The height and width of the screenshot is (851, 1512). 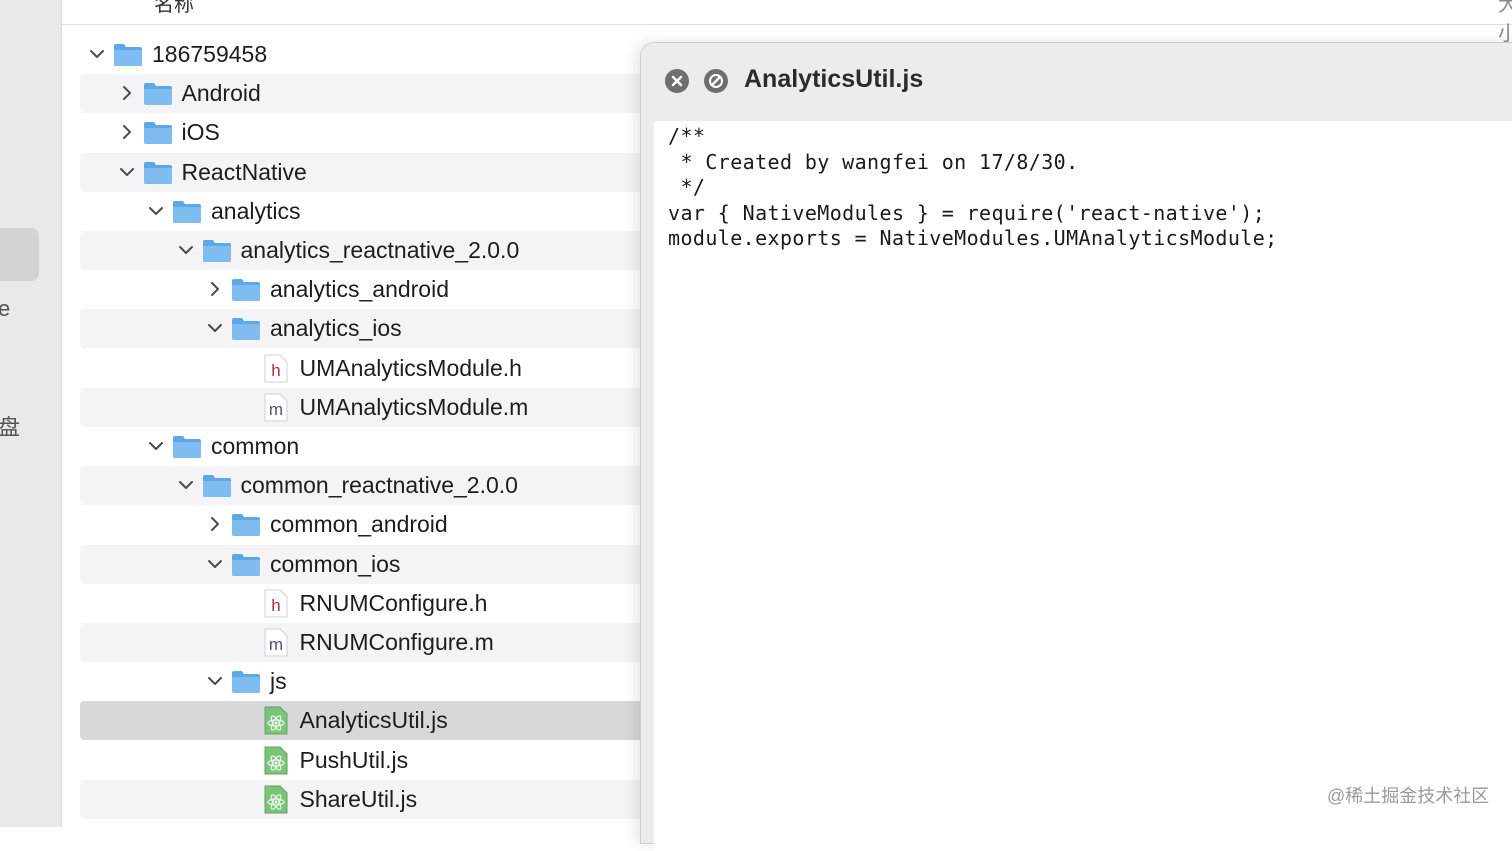 What do you see at coordinates (1456, 5) in the screenshot?
I see `sort-chevron-icon: ⌃` at bounding box center [1456, 5].